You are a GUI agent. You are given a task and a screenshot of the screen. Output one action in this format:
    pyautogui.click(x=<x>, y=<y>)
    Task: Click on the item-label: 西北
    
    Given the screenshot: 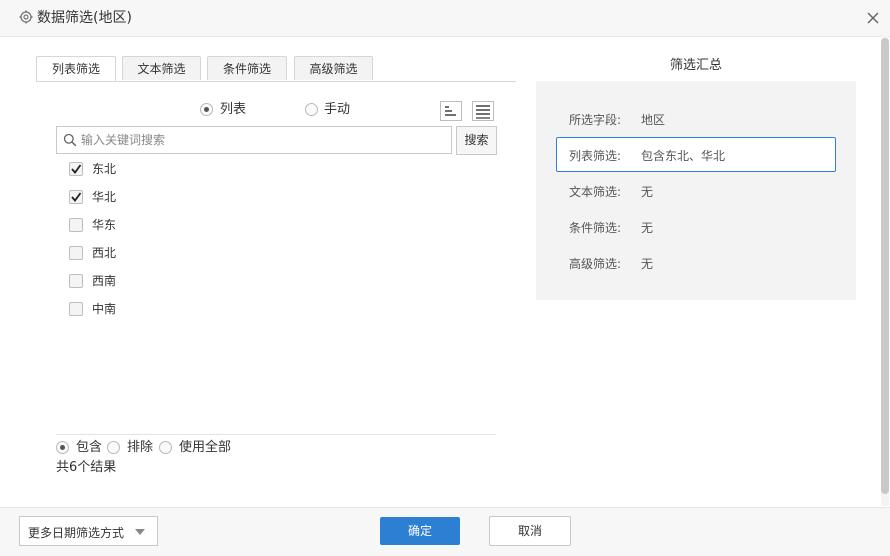 What is the action you would take?
    pyautogui.click(x=104, y=253)
    